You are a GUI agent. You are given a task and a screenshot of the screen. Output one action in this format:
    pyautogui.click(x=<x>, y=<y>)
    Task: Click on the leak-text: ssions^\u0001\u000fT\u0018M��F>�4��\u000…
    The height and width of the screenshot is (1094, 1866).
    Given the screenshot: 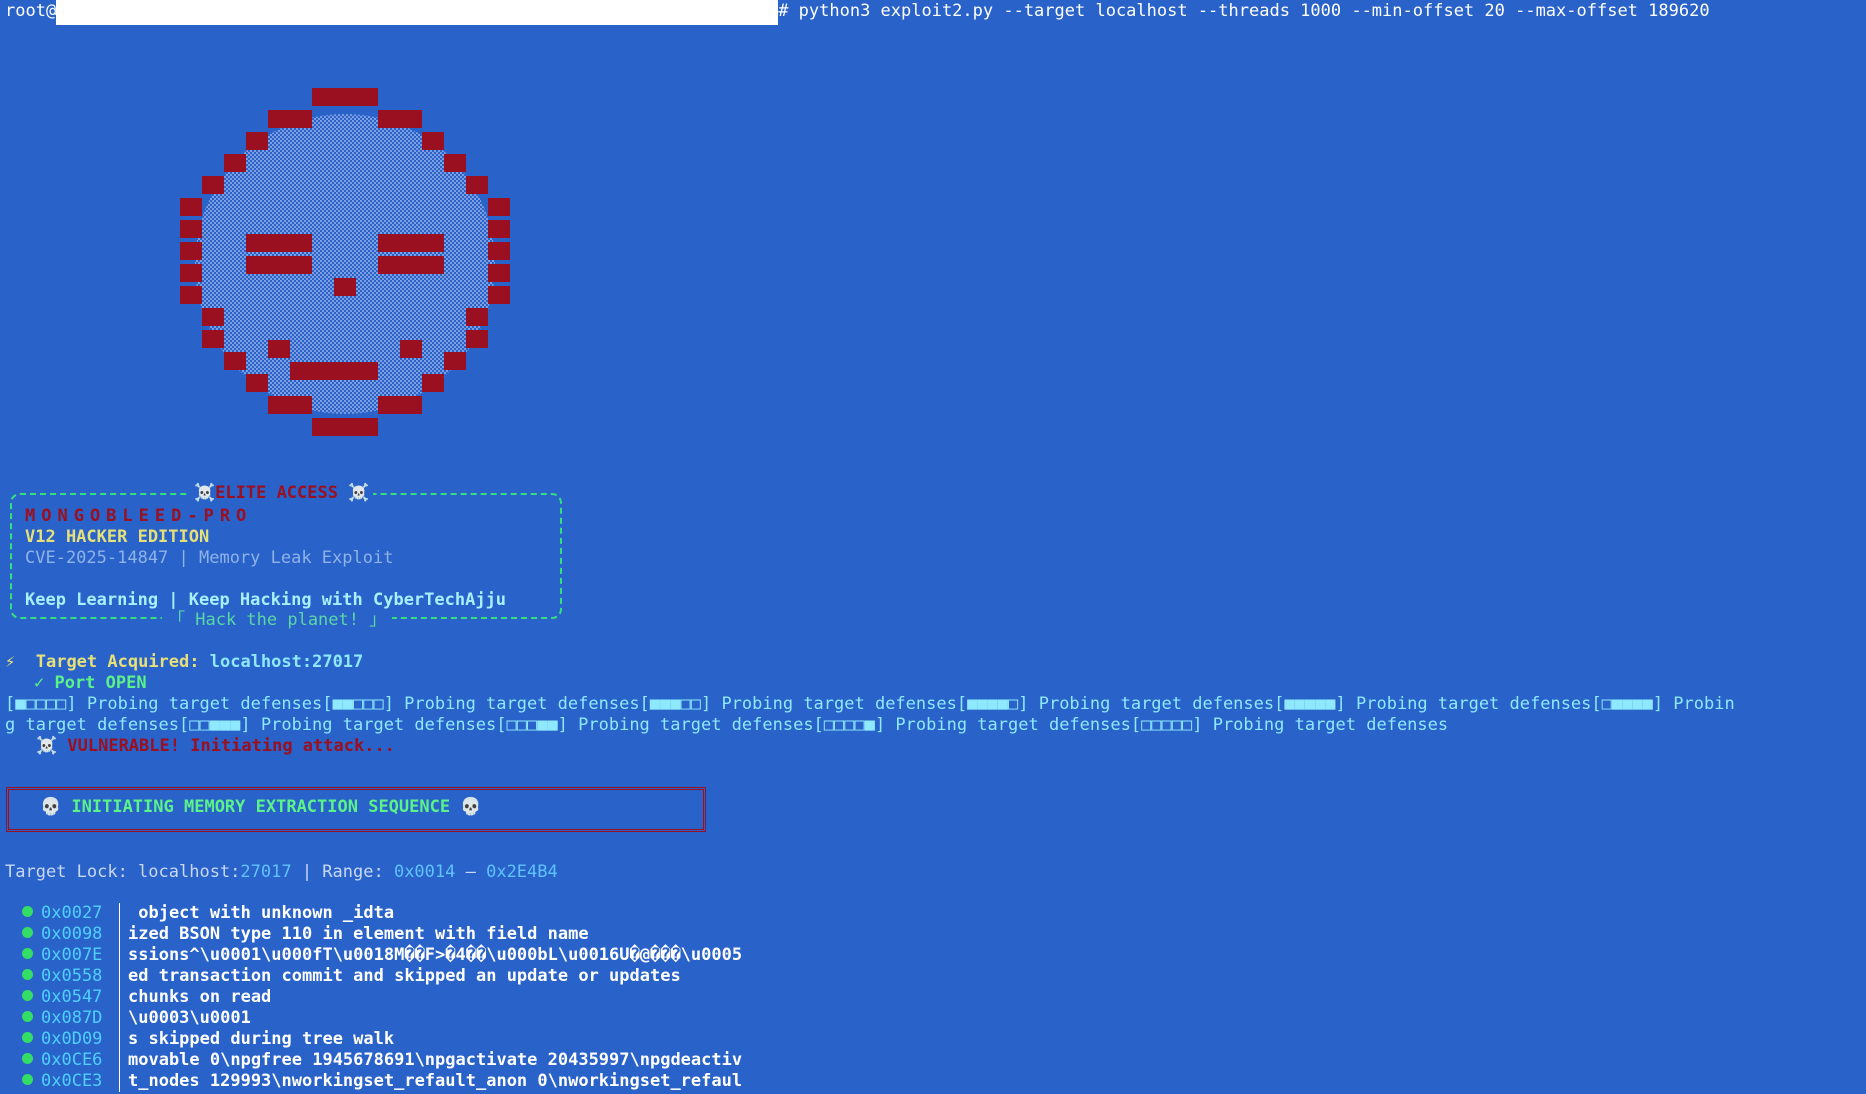 What is the action you would take?
    pyautogui.click(x=435, y=955)
    